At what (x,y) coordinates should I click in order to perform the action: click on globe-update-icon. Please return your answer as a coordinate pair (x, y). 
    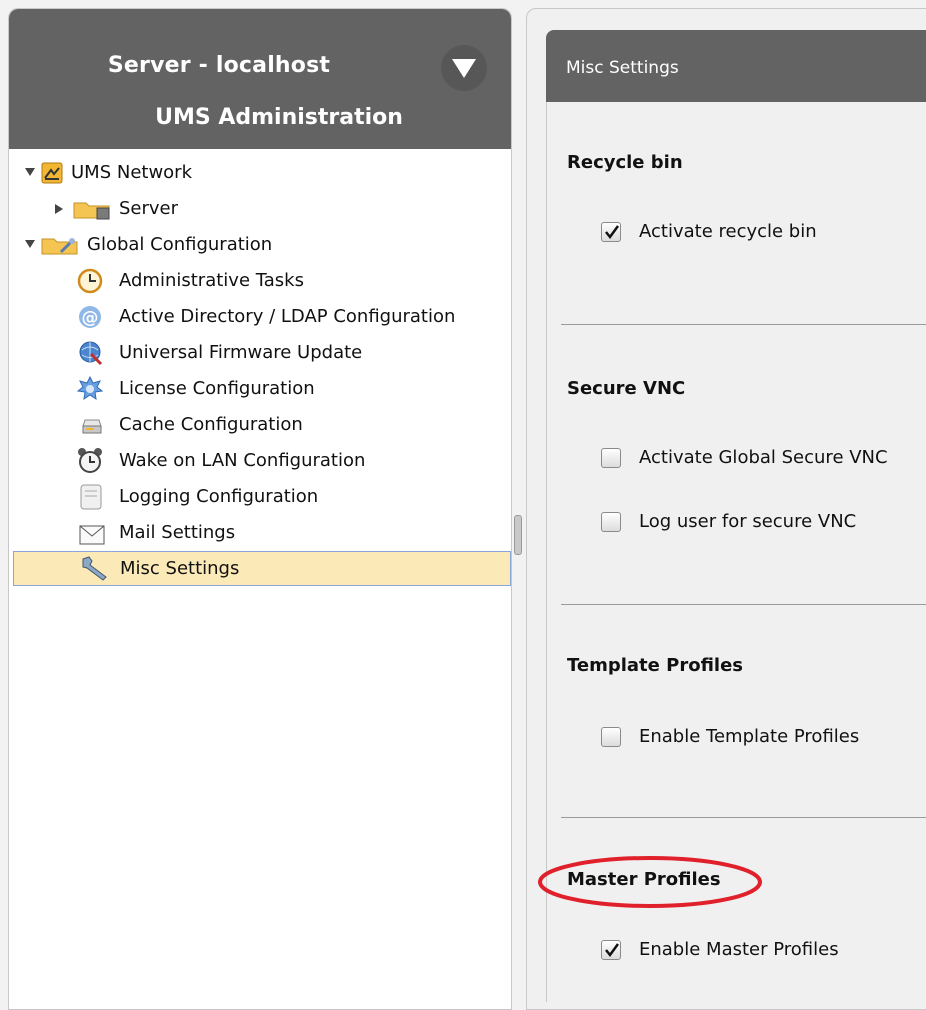
    Looking at the image, I should click on (90, 353).